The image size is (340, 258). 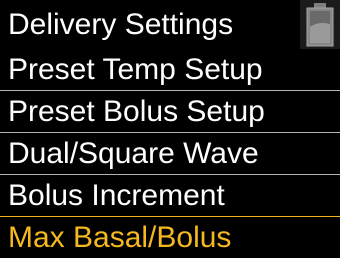 What do you see at coordinates (116, 195) in the screenshot?
I see `menu-item-label: Bolus Increment` at bounding box center [116, 195].